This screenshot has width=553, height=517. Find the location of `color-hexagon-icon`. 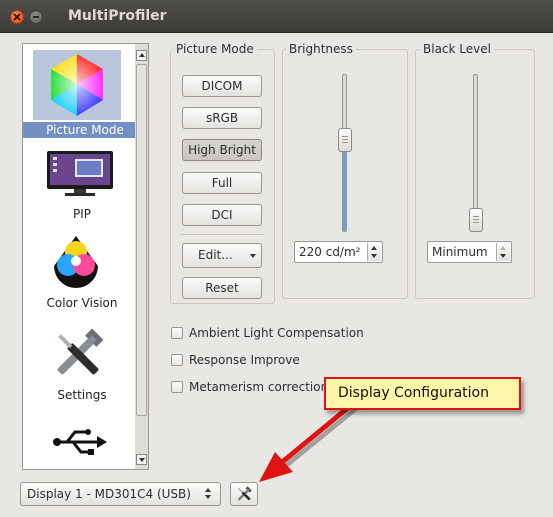

color-hexagon-icon is located at coordinates (77, 85).